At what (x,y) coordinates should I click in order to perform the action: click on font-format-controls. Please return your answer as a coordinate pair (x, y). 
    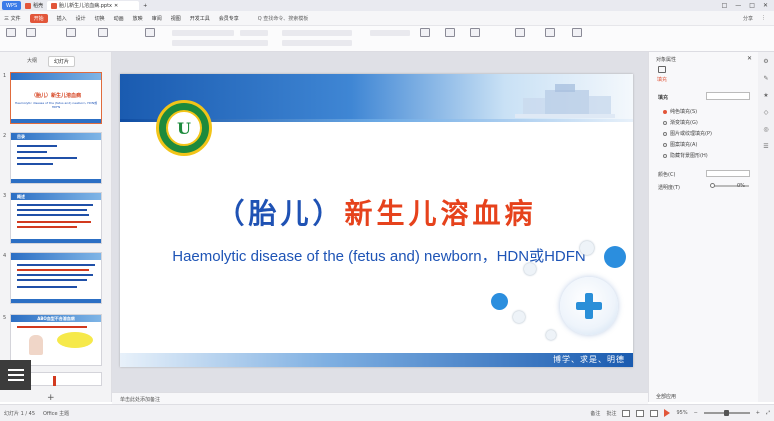
    Looking at the image, I should click on (220, 43).